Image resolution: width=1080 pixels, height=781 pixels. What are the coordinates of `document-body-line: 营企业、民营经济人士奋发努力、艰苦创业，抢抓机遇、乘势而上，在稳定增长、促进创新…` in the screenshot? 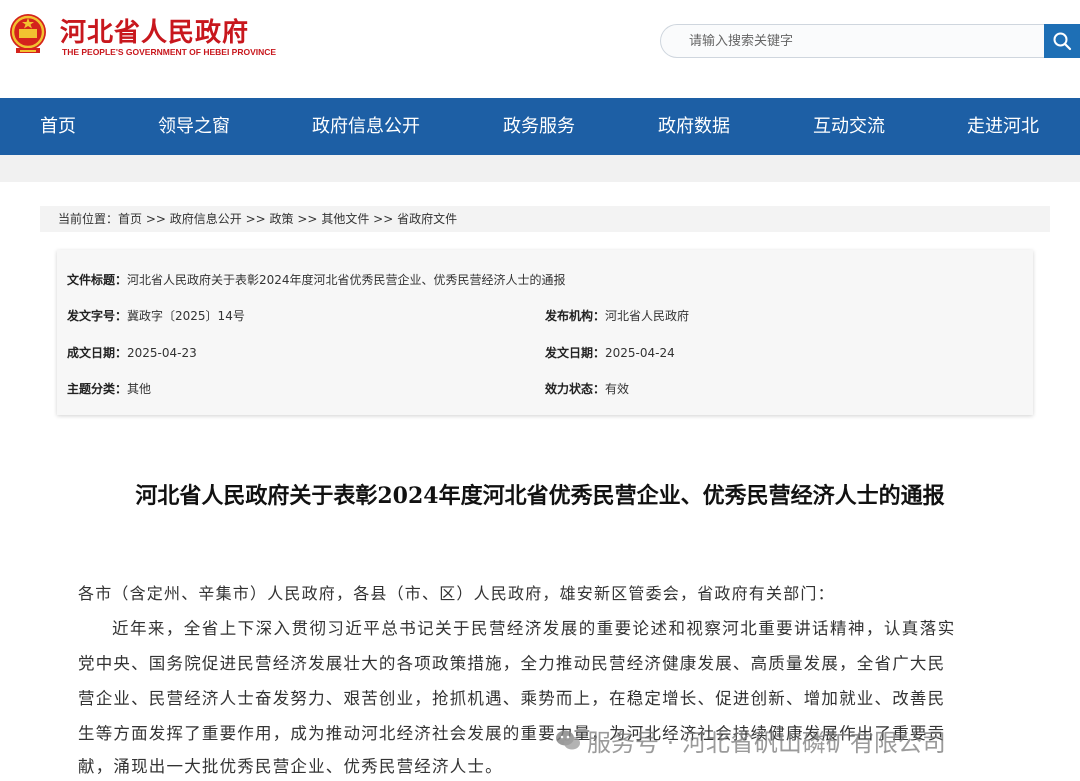 It's located at (512, 698).